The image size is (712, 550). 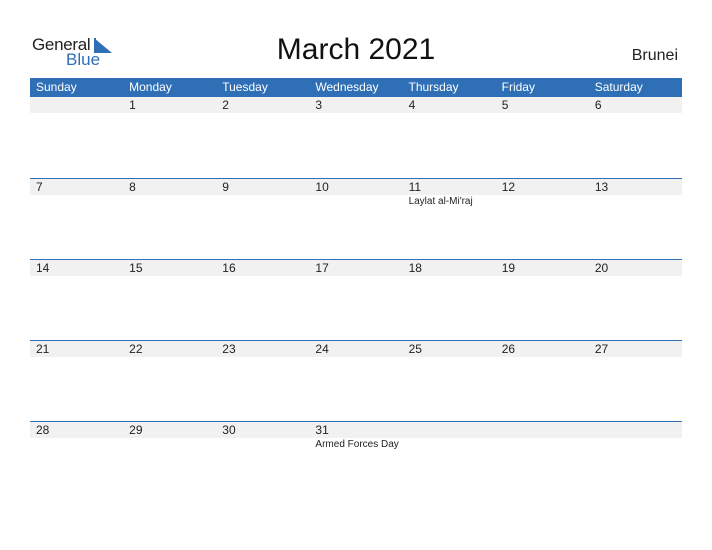 What do you see at coordinates (39, 187) in the screenshot?
I see `day-number: 7` at bounding box center [39, 187].